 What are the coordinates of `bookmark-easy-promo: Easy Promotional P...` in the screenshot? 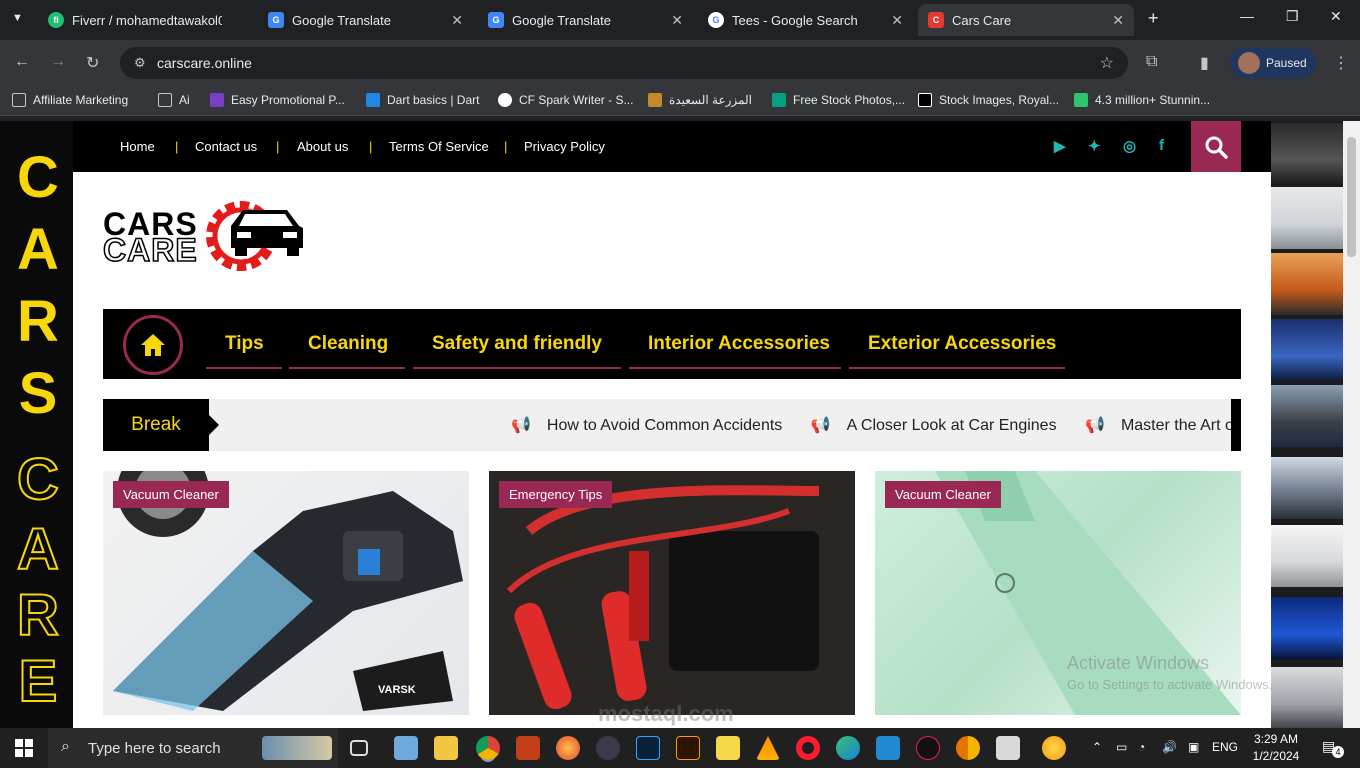 It's located at (277, 100).